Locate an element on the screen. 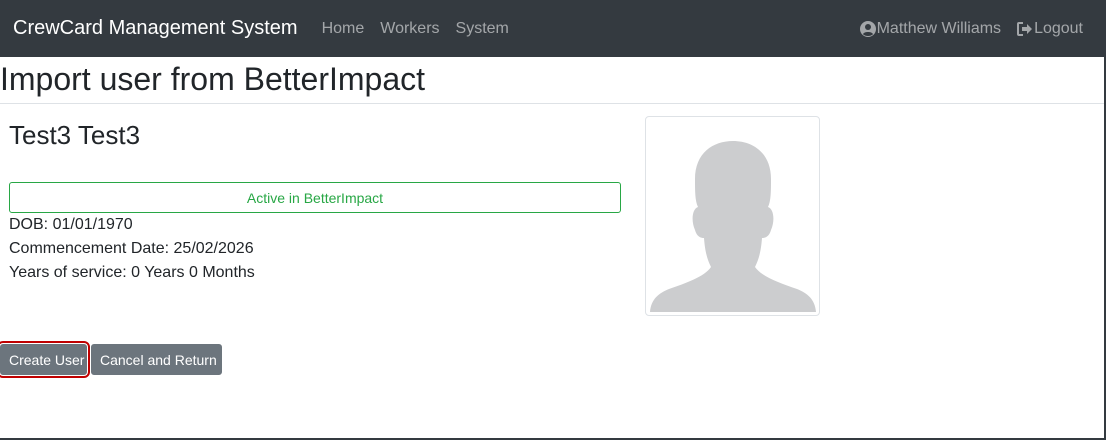  user-name: Matthew Williams is located at coordinates (939, 28).